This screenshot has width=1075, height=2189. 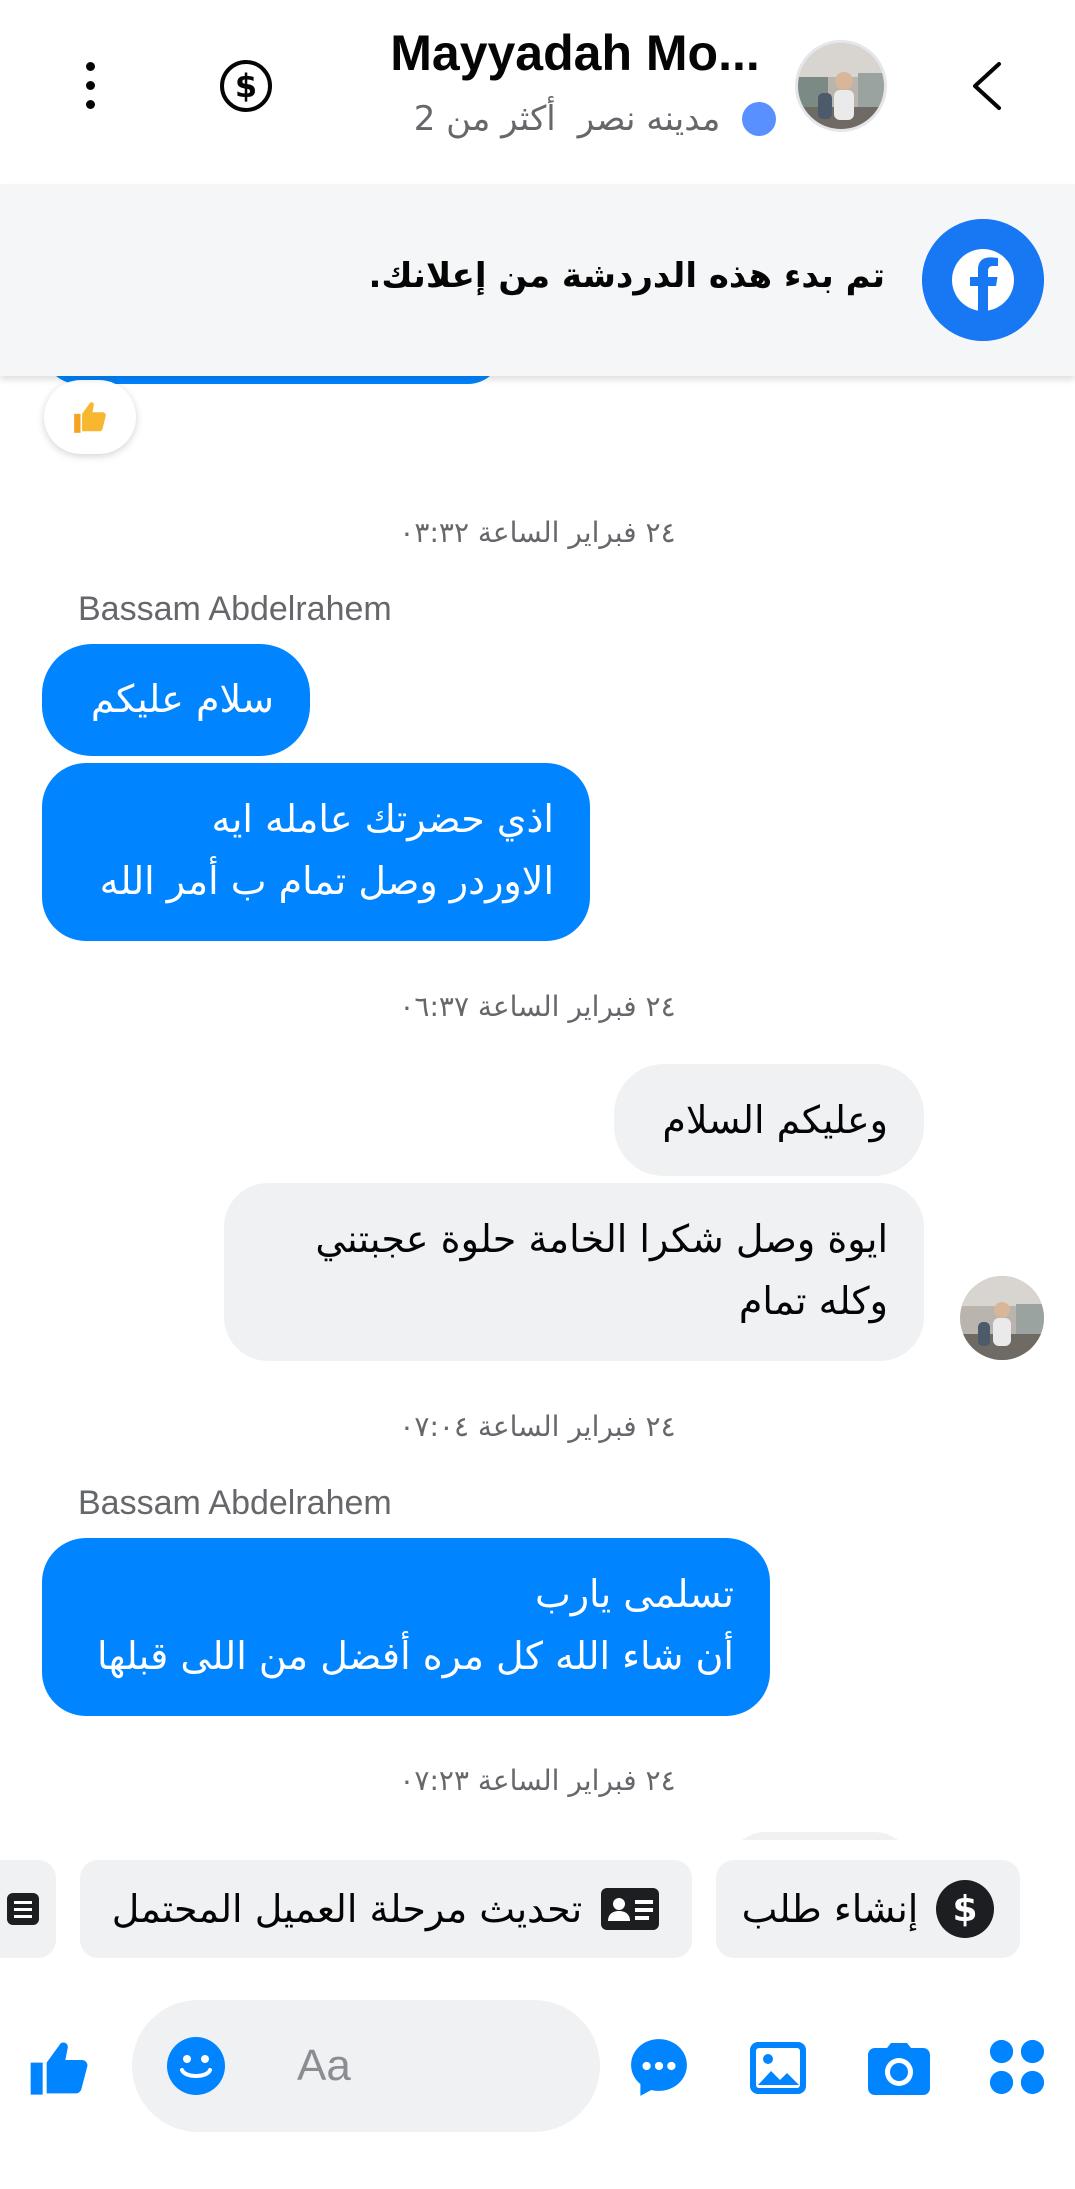 I want to click on contact-avatar, so click(x=841, y=86).